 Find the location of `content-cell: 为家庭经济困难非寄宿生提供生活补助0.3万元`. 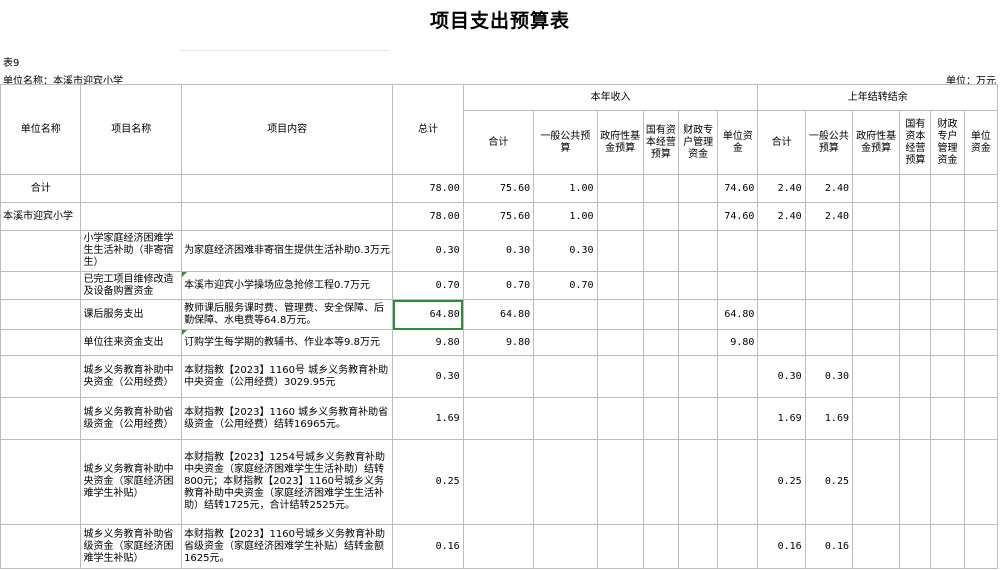

content-cell: 为家庭经济困难非寄宿生提供生活补助0.3万元 is located at coordinates (287, 251).